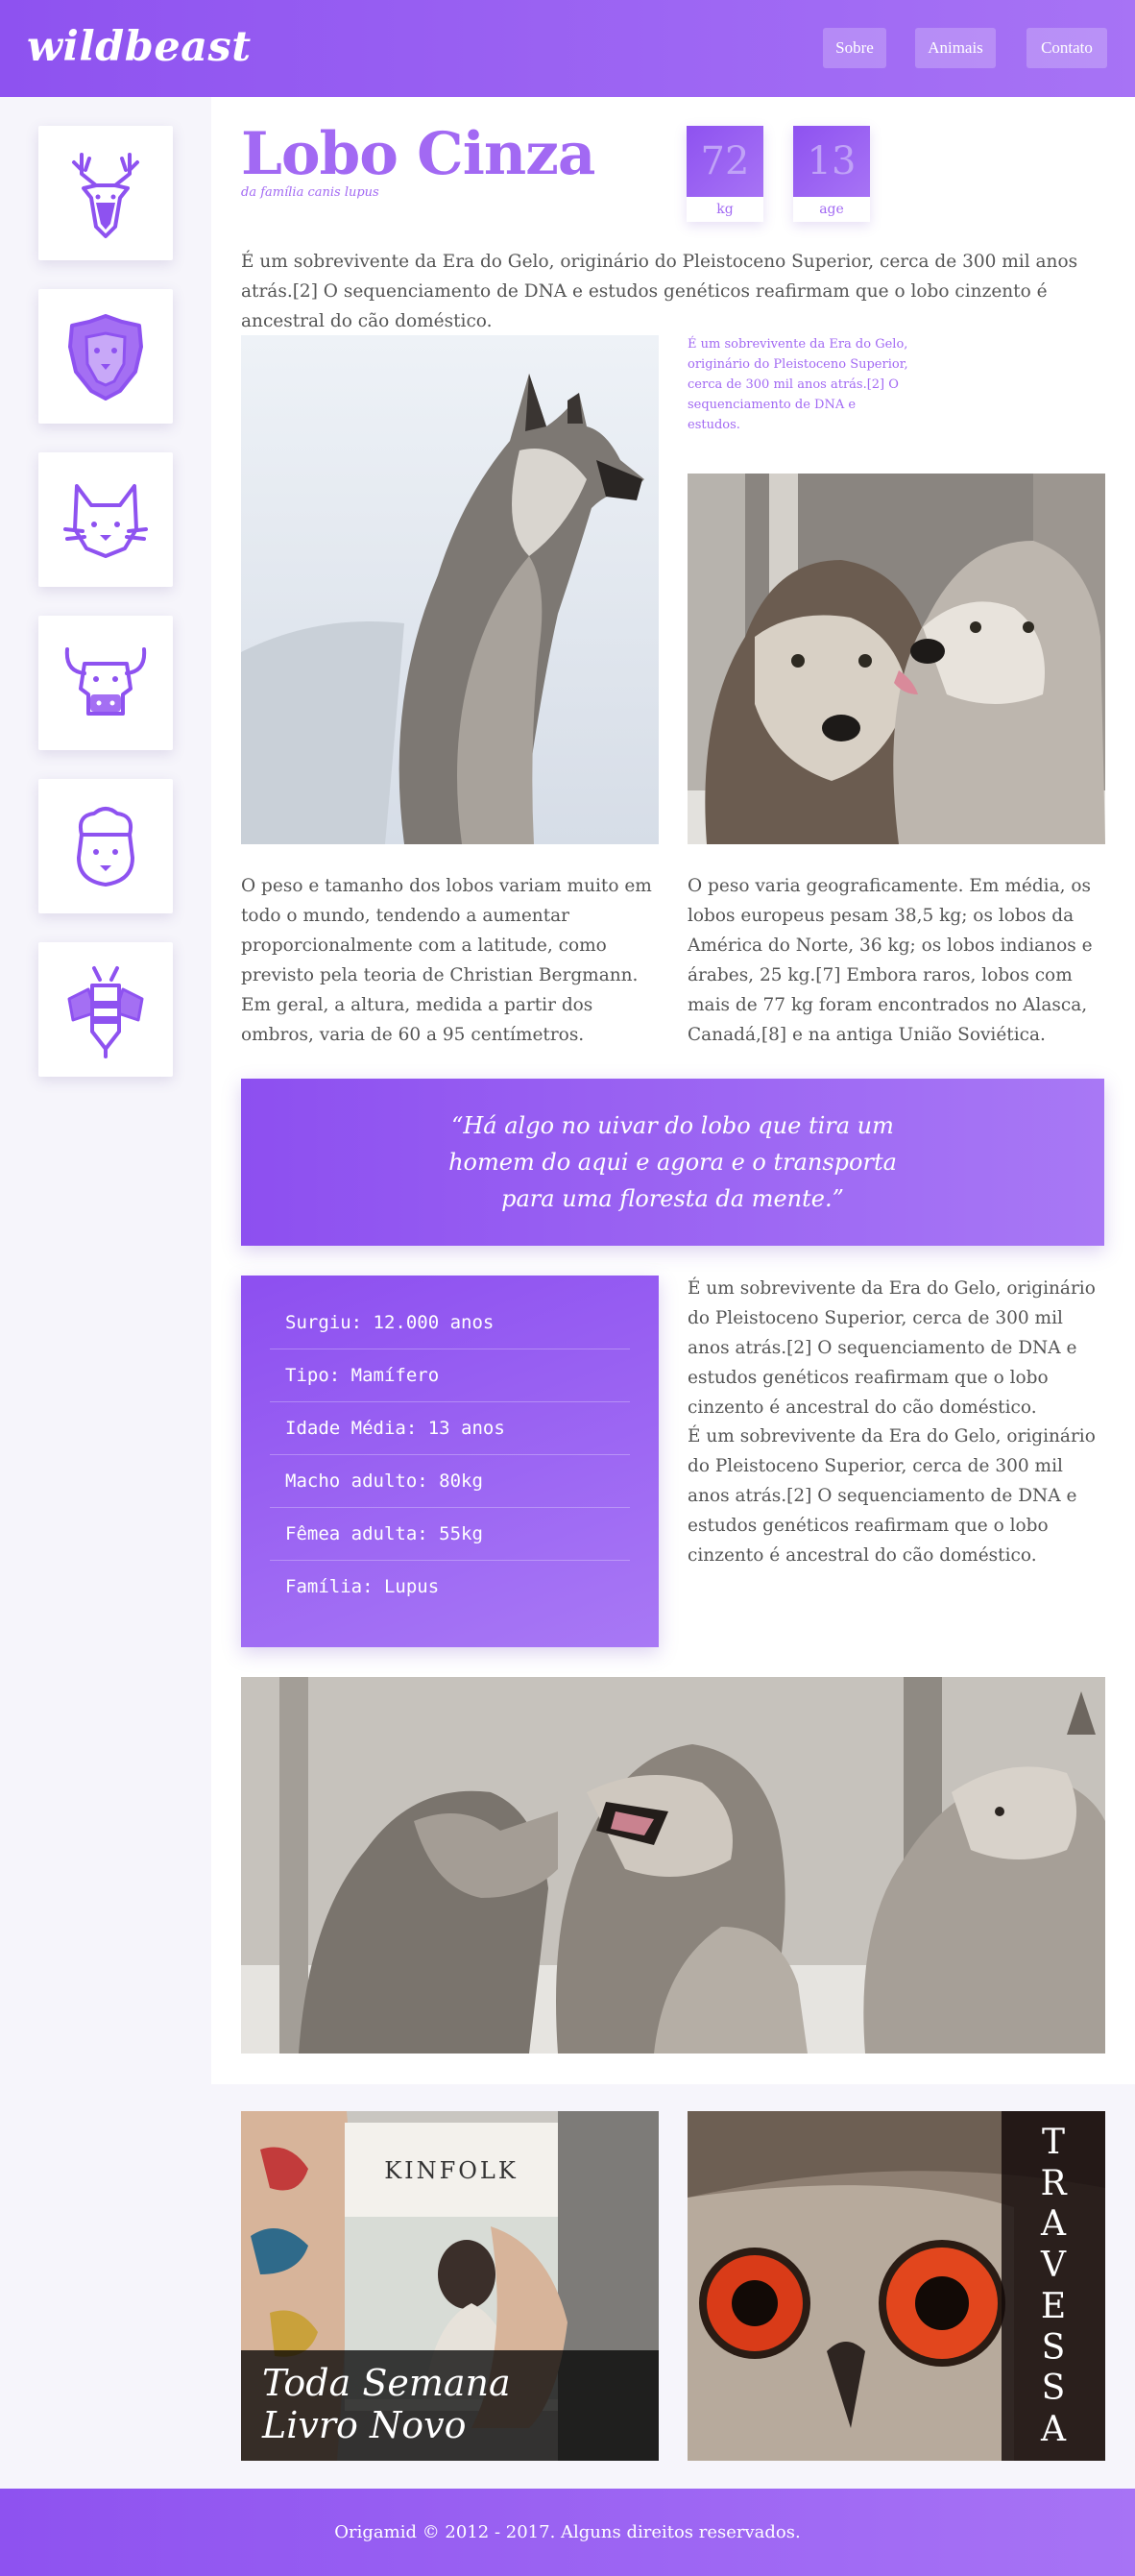  I want to click on magazine-title: KINFOLK, so click(451, 2170).